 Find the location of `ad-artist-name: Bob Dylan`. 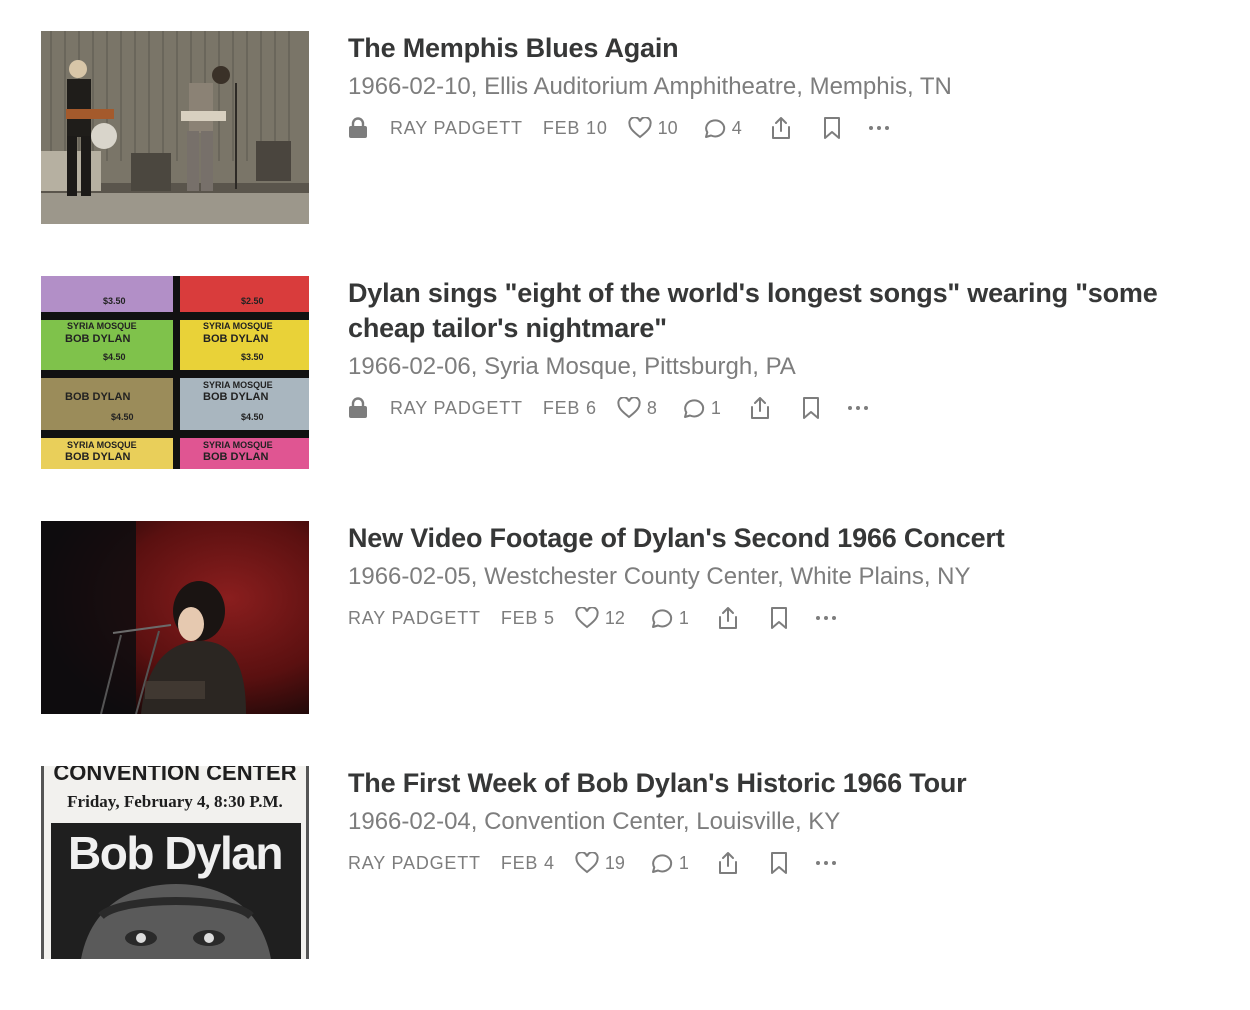

ad-artist-name: Bob Dylan is located at coordinates (175, 853).